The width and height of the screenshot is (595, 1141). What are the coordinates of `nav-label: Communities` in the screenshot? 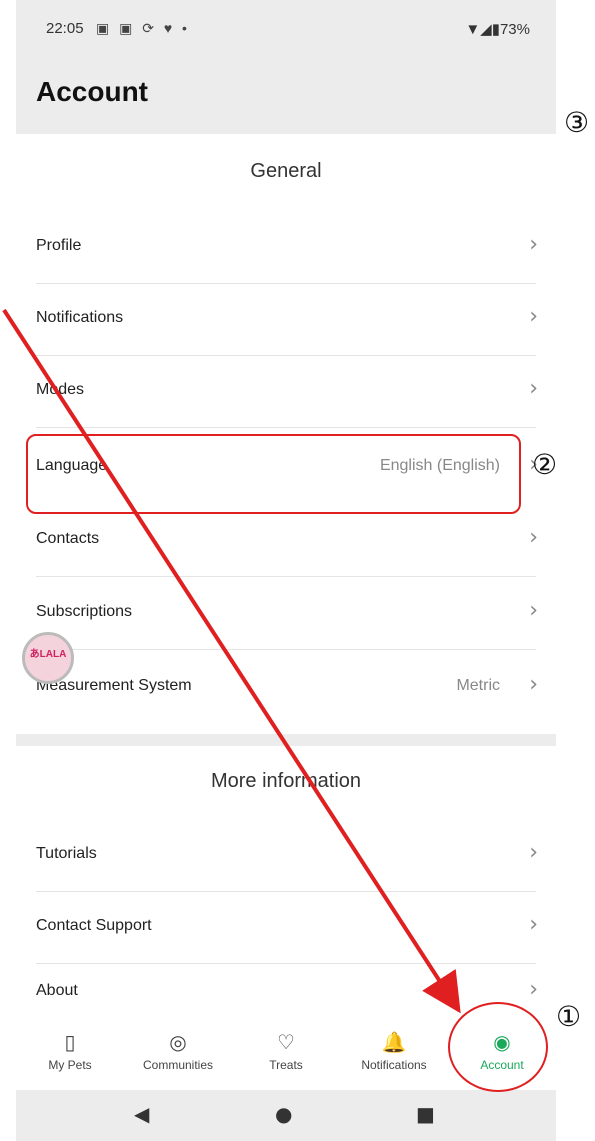 It's located at (178, 1065).